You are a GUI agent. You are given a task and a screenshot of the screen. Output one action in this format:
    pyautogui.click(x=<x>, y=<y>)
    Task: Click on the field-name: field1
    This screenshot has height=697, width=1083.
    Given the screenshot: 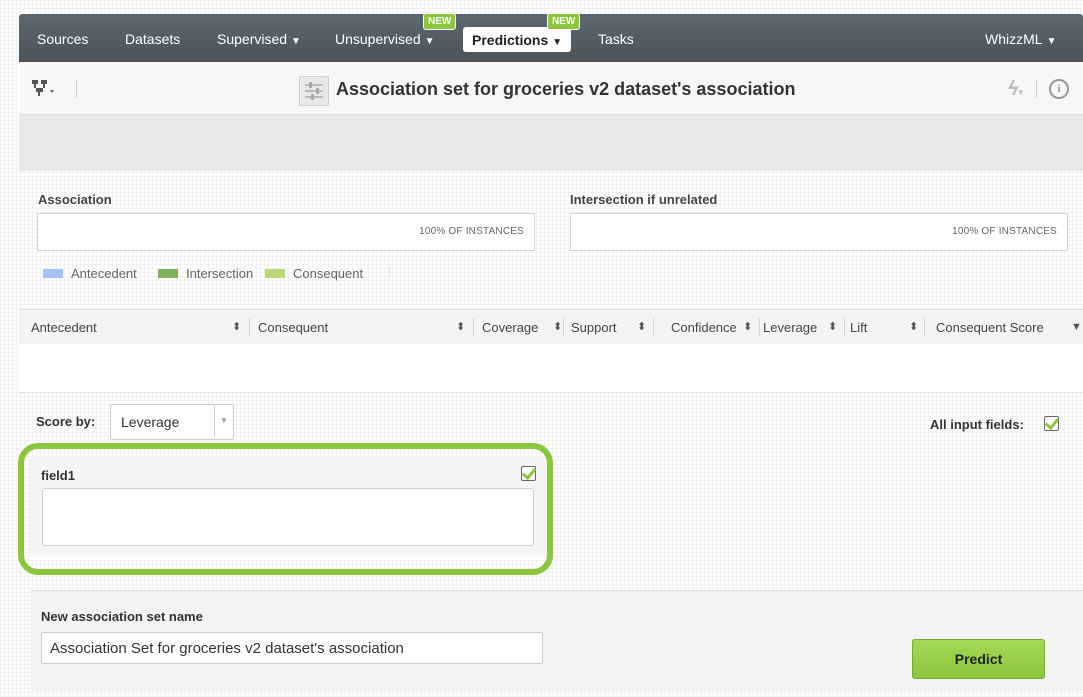 What is the action you would take?
    pyautogui.click(x=58, y=475)
    